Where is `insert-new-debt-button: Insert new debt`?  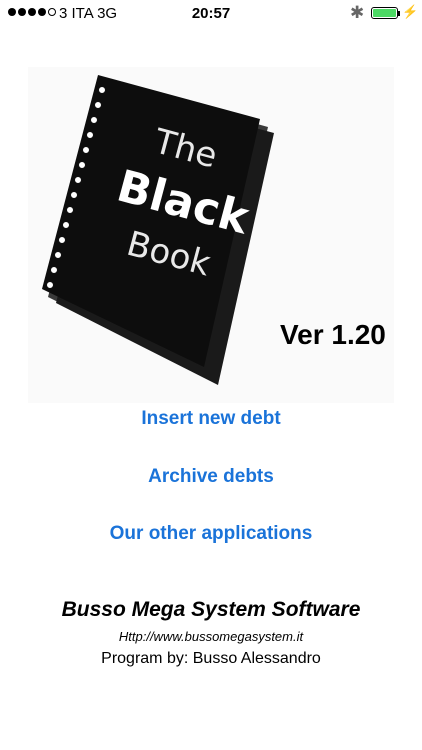 insert-new-debt-button: Insert new debt is located at coordinates (211, 419).